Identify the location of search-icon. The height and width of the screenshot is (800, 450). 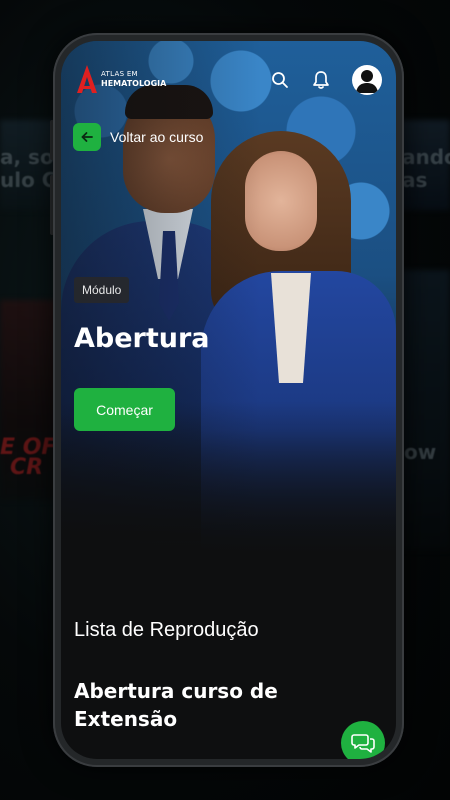
(280, 80).